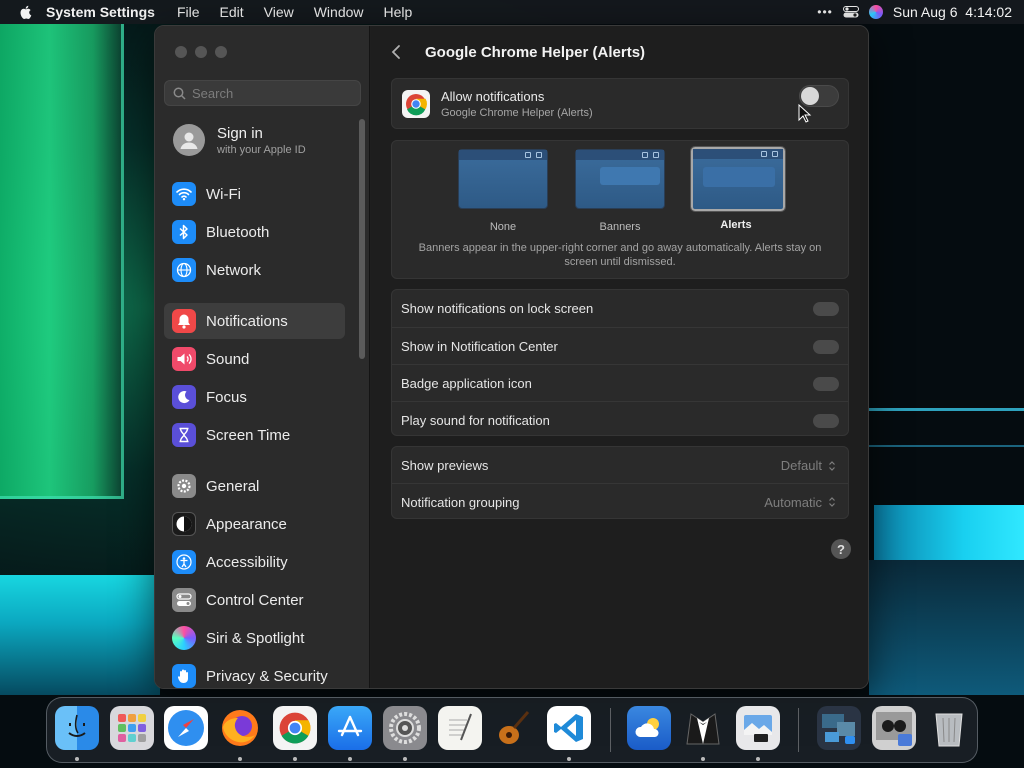 The width and height of the screenshot is (1024, 768). I want to click on sidebar-item-privacy-security: Privacy & Security, so click(254, 673).